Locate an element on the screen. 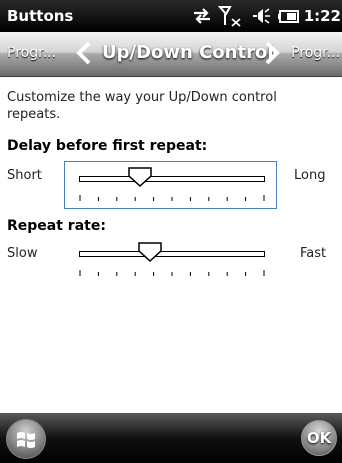 Image resolution: width=342 pixels, height=463 pixels. delay-max-label: Long is located at coordinates (310, 175).